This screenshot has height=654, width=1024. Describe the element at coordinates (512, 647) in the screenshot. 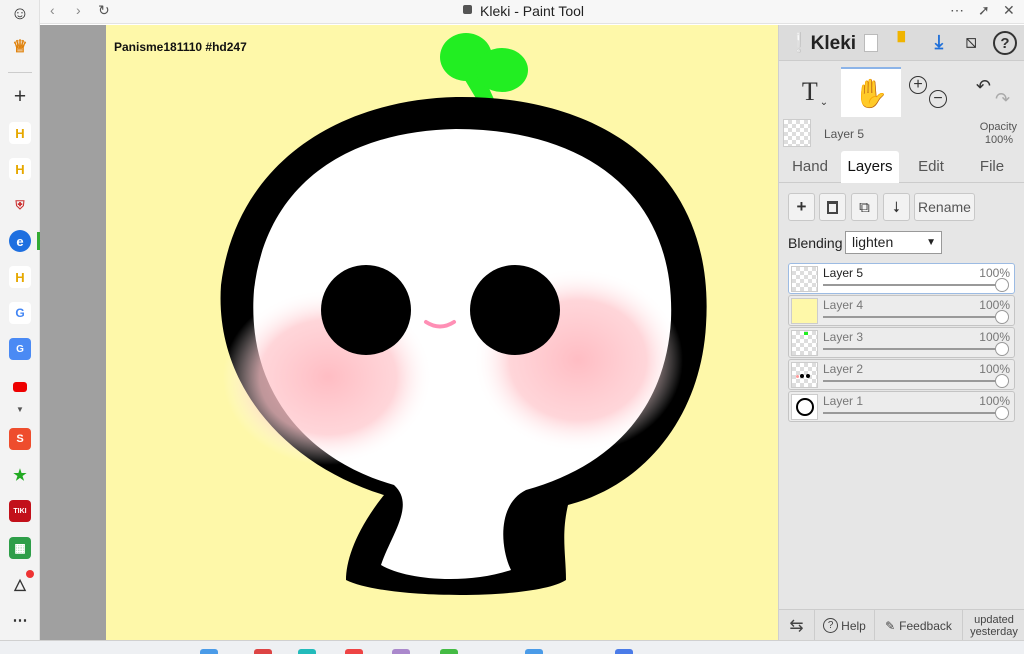

I see `taskbar` at that location.